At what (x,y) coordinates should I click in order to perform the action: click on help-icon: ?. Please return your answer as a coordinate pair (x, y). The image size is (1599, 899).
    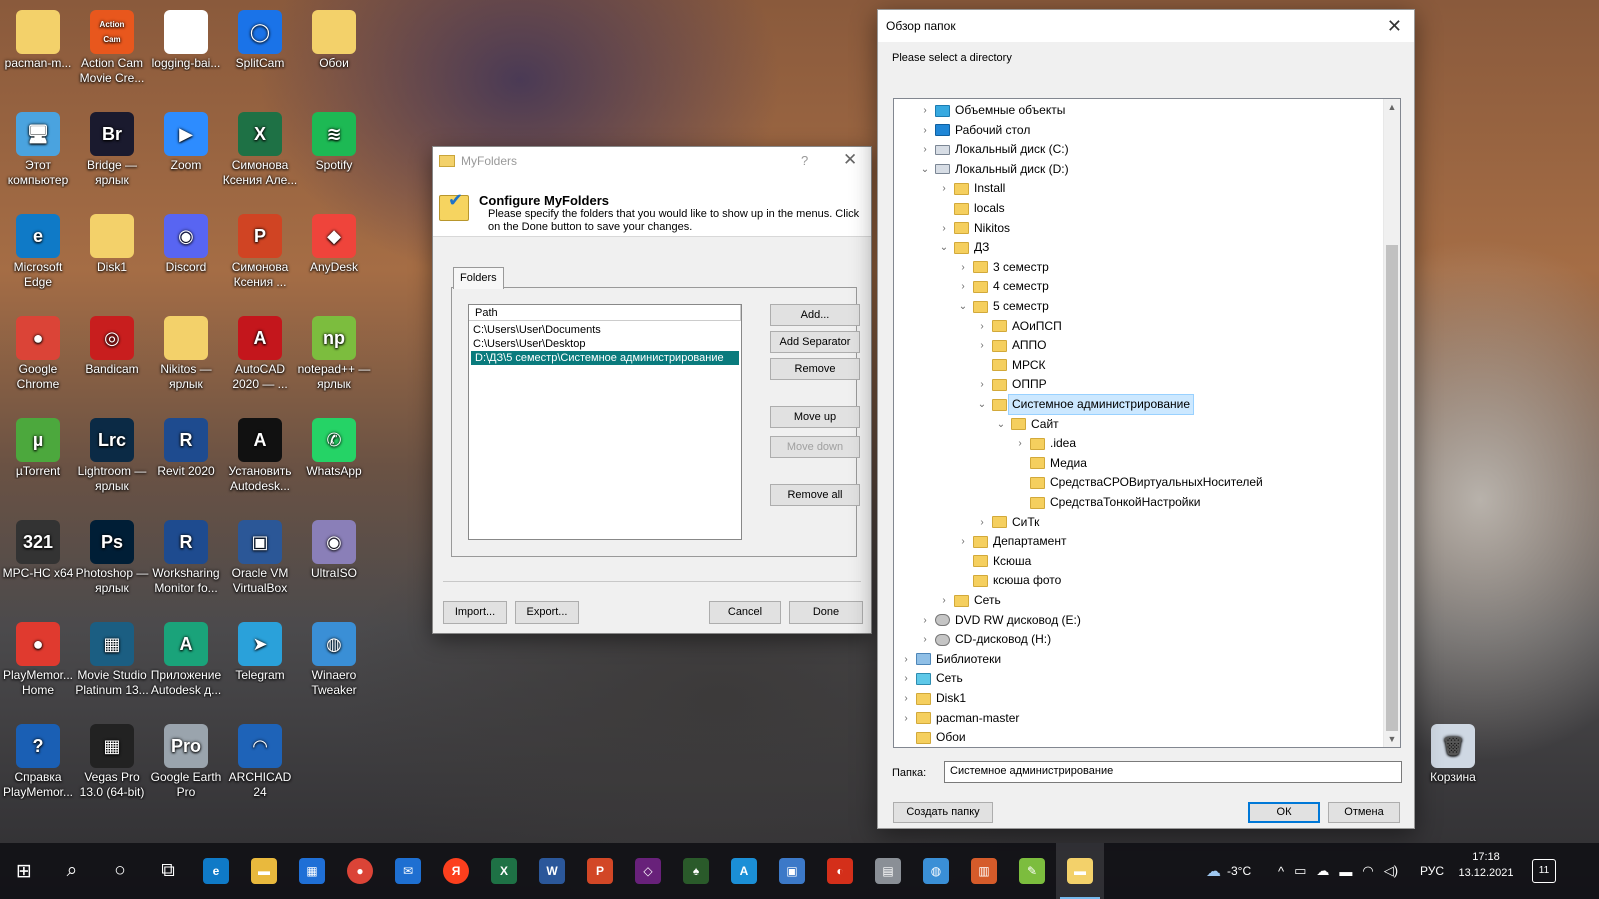
    Looking at the image, I should click on (804, 160).